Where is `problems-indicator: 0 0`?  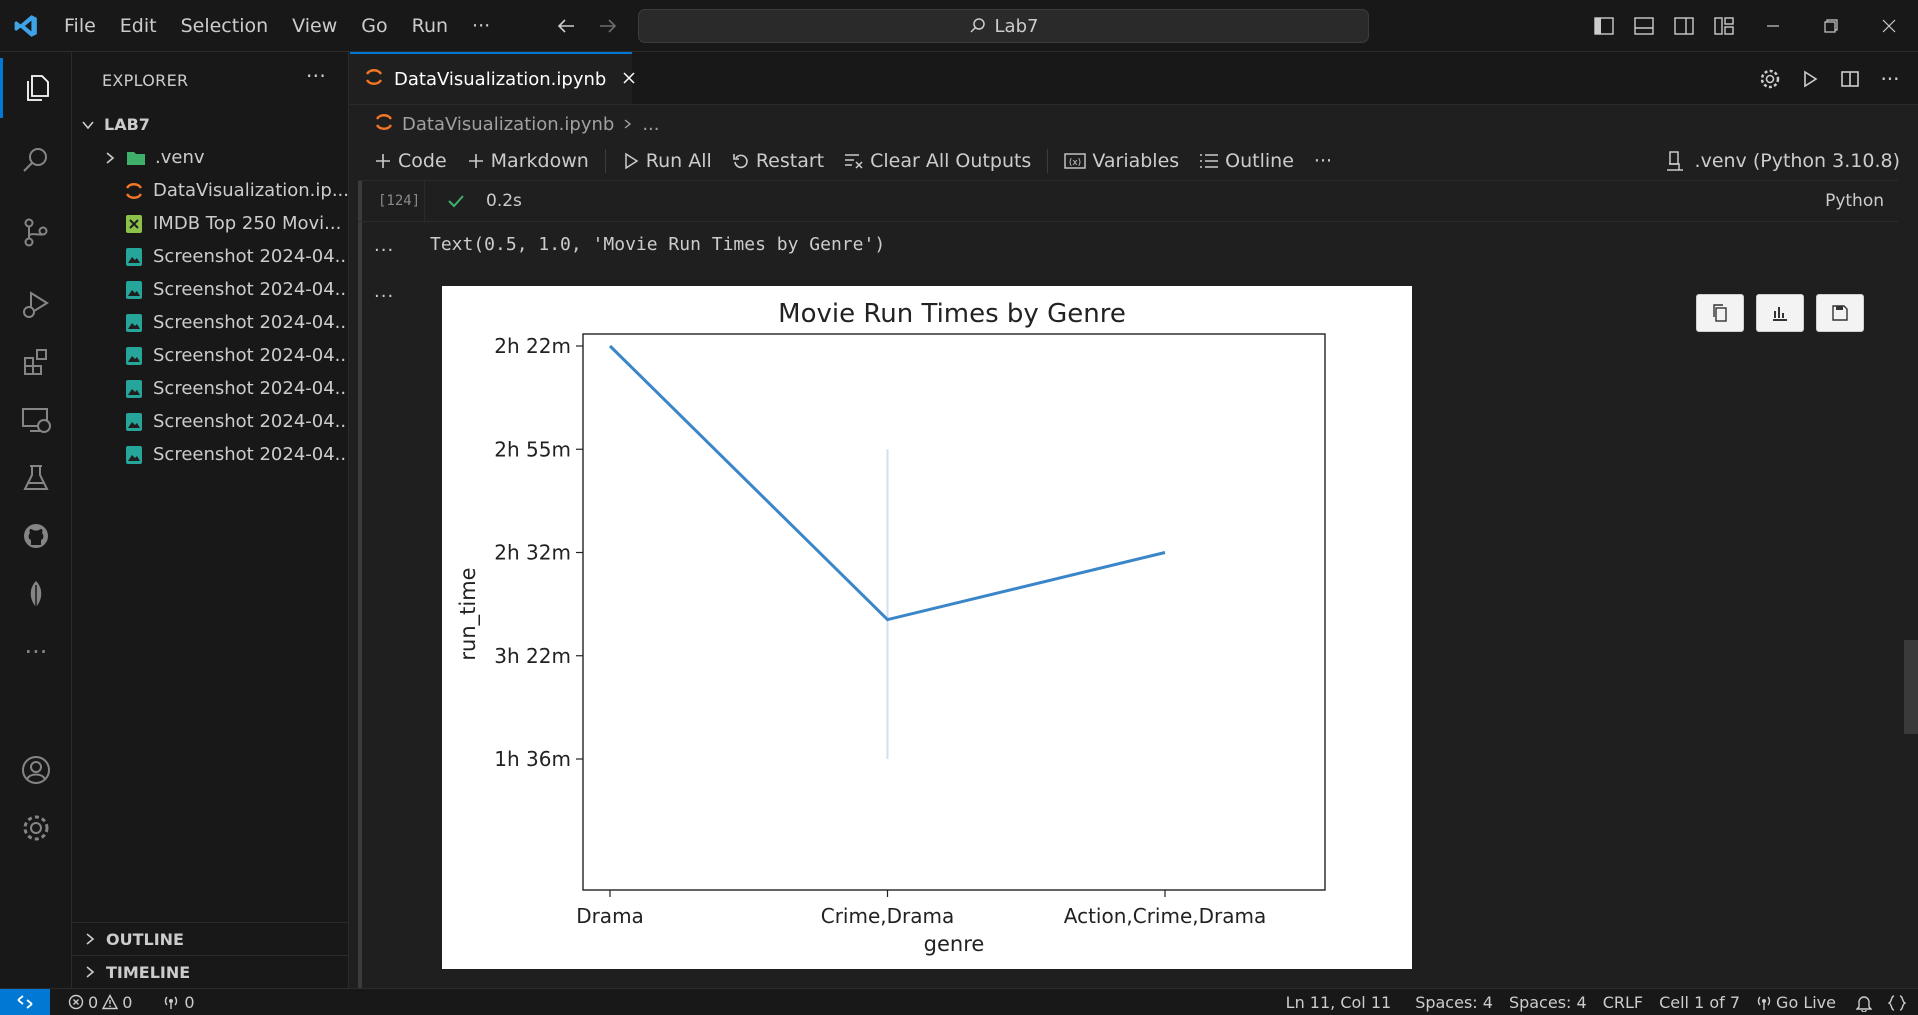 problems-indicator: 0 0 is located at coordinates (100, 1002).